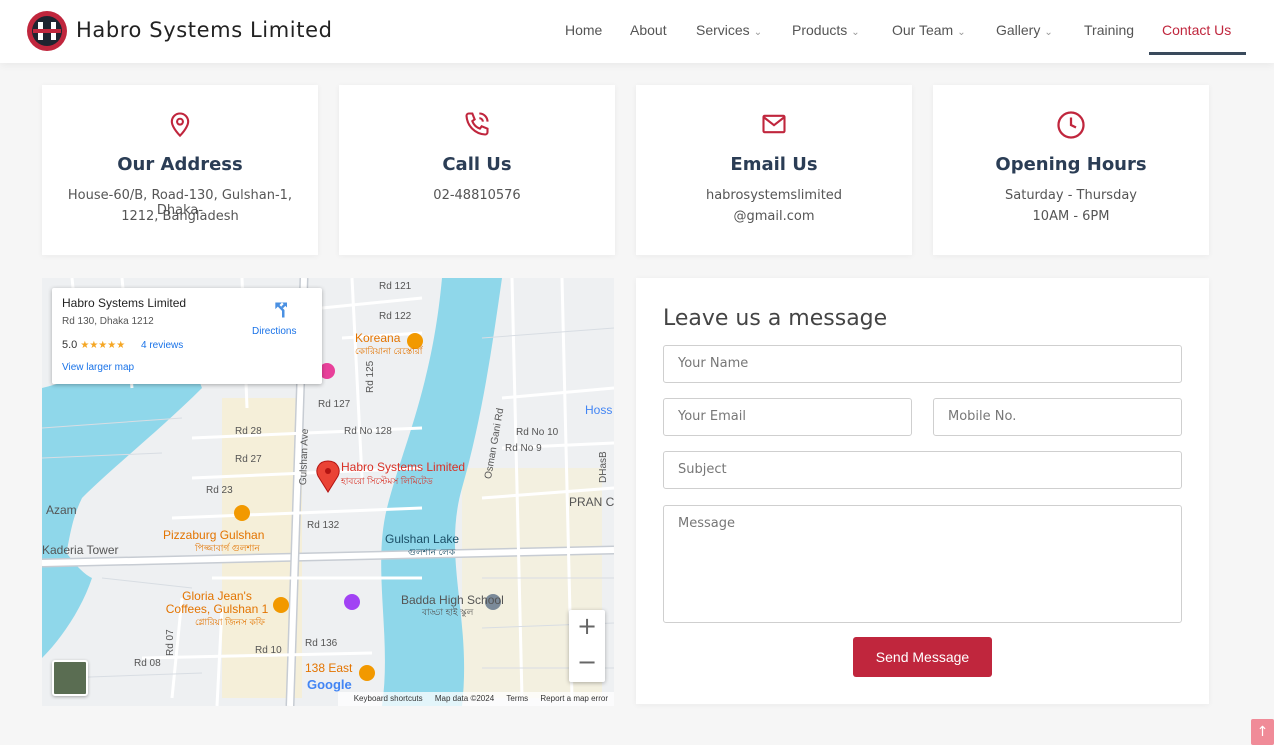 Image resolution: width=1274 pixels, height=745 pixels. Describe the element at coordinates (98, 367) in the screenshot. I see `view-larger-map-link: View larger map` at that location.